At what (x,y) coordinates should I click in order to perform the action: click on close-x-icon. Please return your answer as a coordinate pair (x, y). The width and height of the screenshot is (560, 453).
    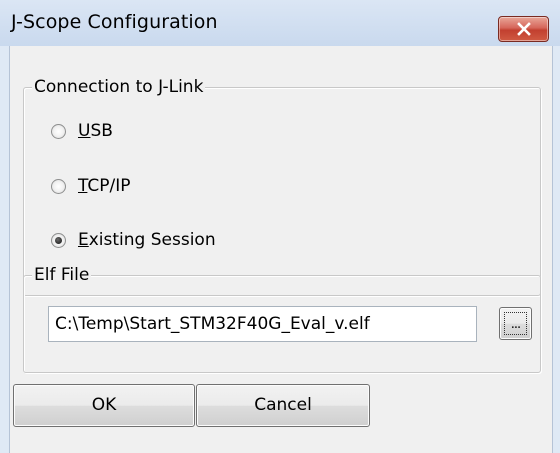
    Looking at the image, I should click on (524, 29).